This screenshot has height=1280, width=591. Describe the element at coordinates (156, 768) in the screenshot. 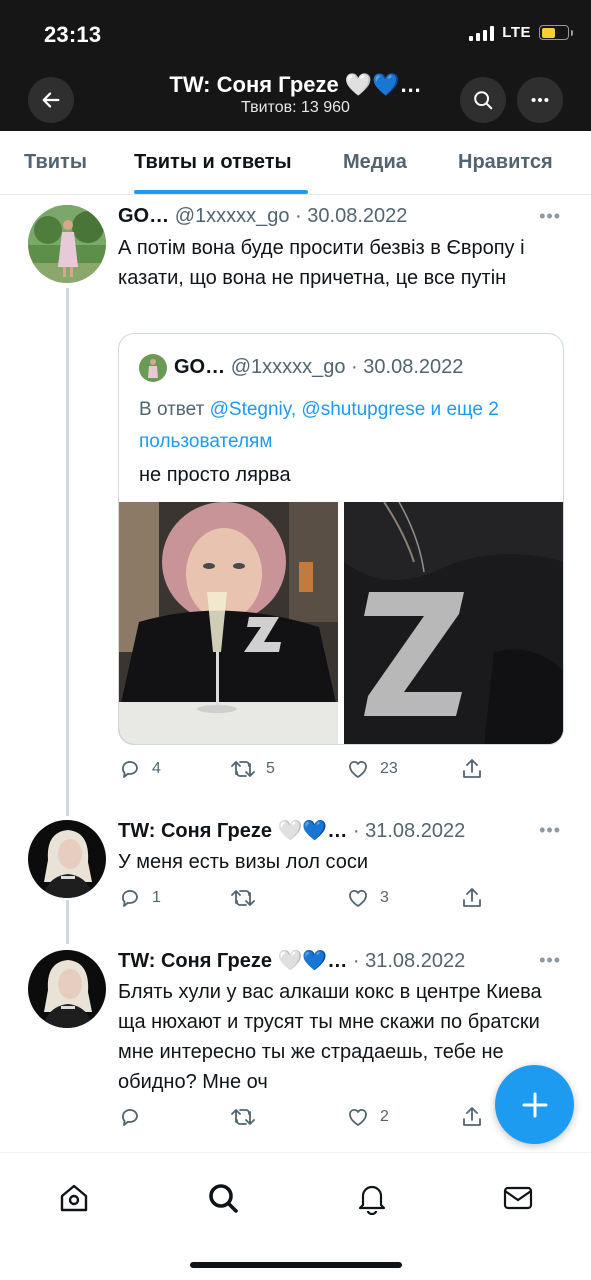

I see `reply-count: 4` at that location.